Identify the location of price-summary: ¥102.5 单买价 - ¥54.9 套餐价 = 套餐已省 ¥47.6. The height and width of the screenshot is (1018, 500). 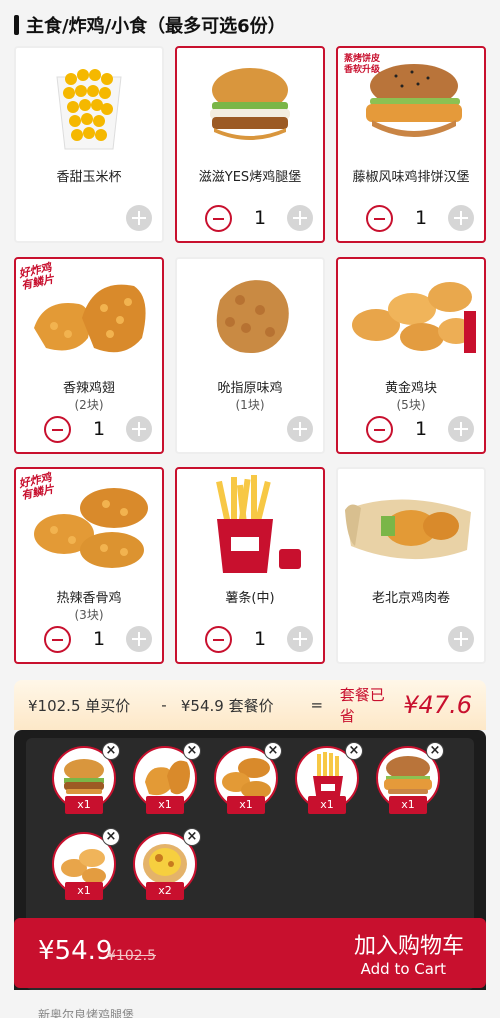
(250, 705).